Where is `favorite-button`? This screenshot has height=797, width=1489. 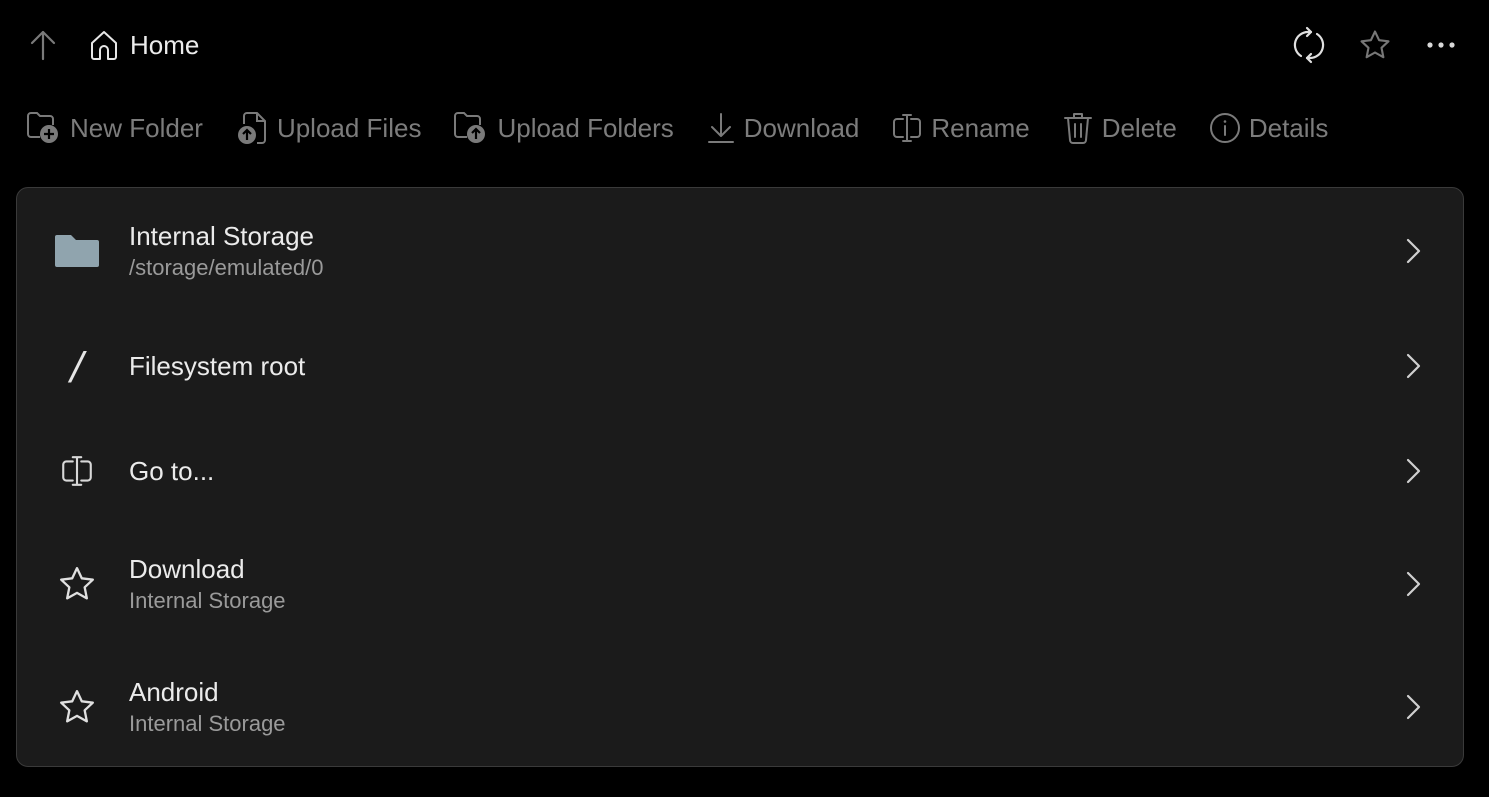
favorite-button is located at coordinates (1375, 45).